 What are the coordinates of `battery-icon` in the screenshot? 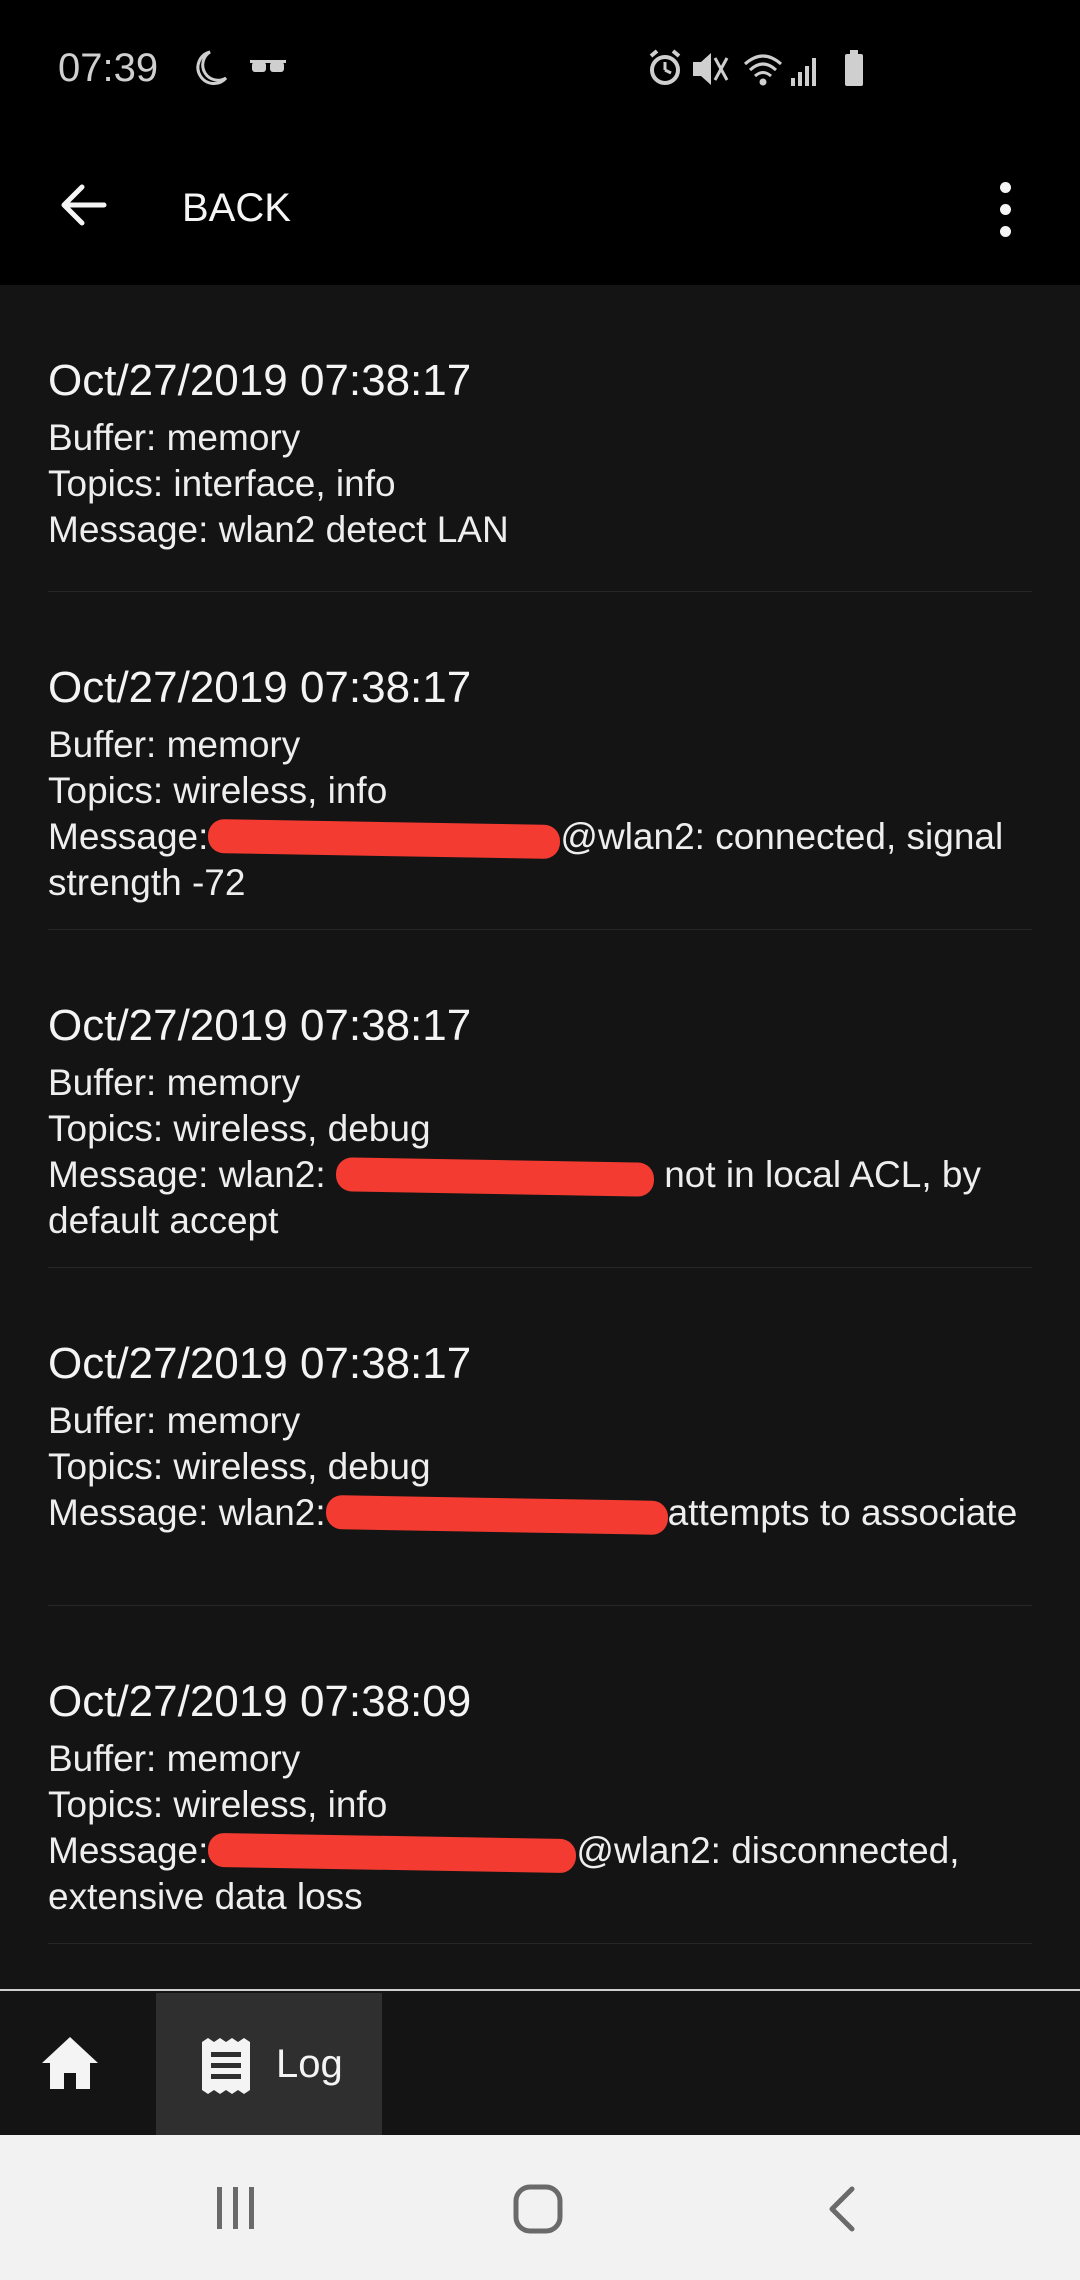 It's located at (854, 68).